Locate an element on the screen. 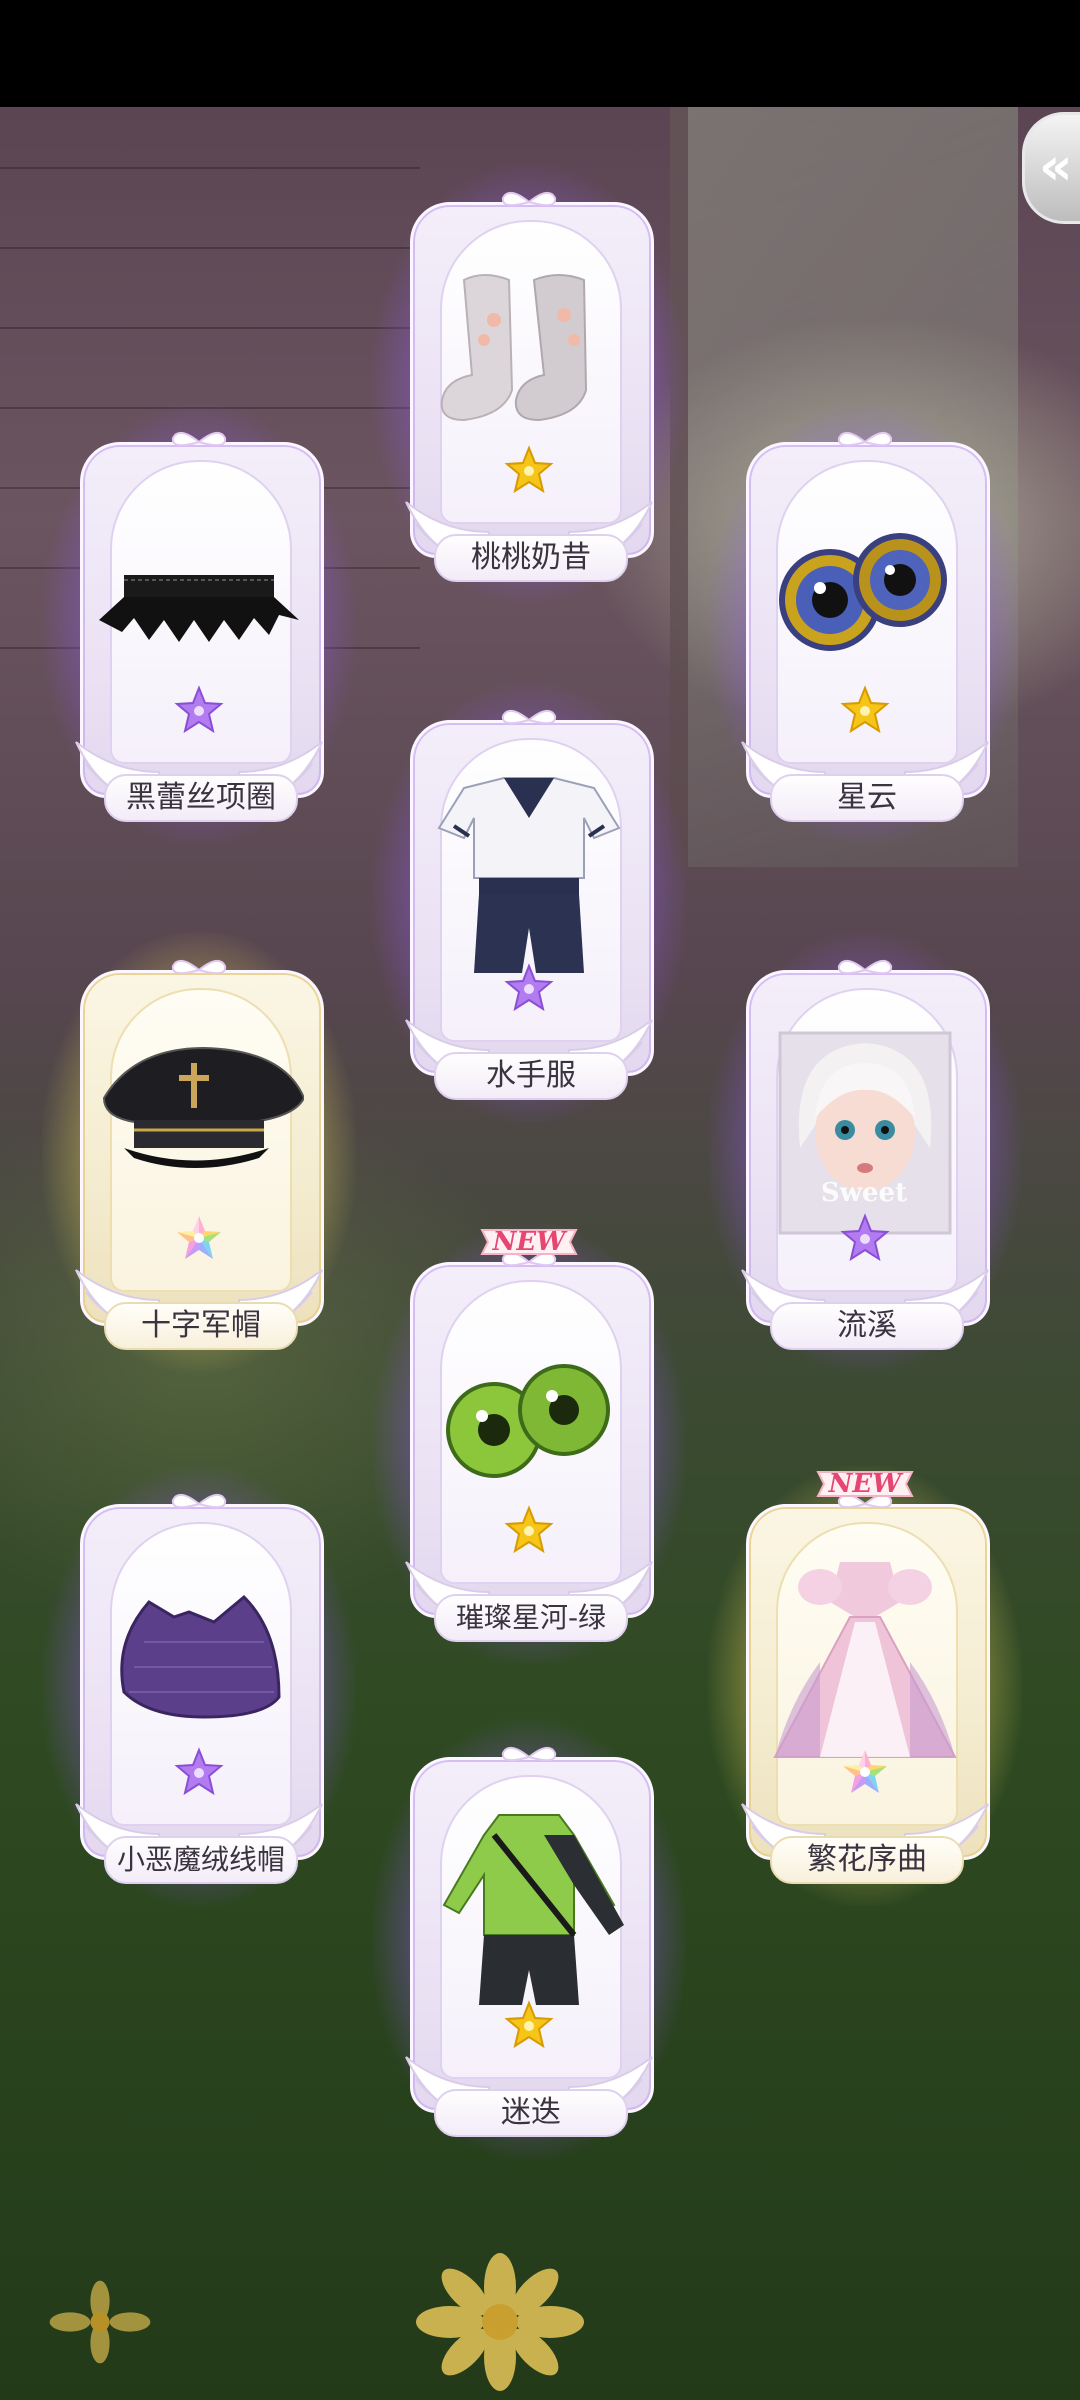  reward-card: 水手服 is located at coordinates (529, 902).